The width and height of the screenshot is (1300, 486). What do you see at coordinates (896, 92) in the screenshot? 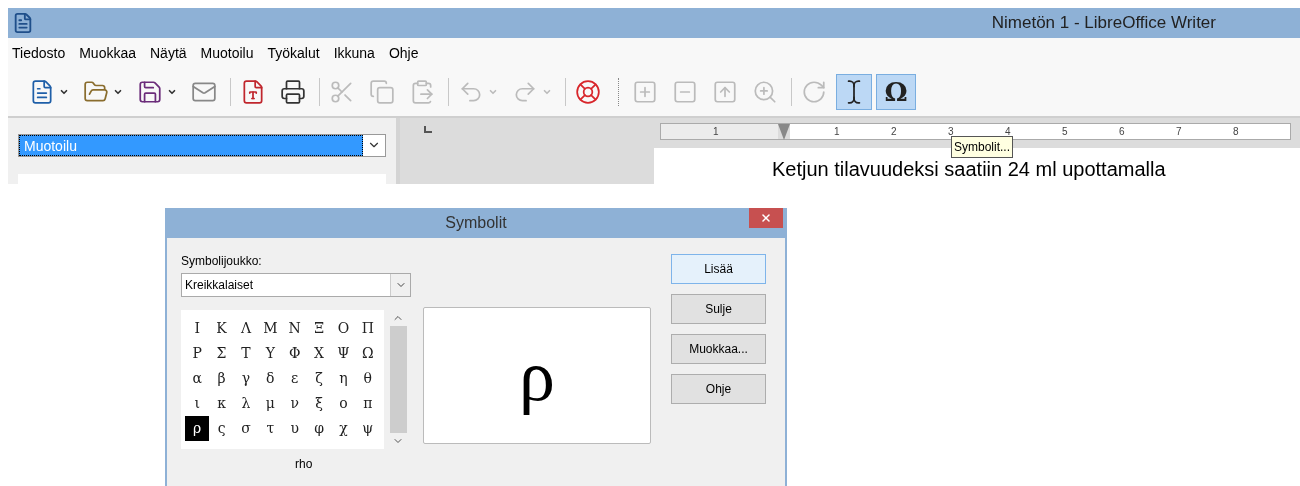
I see `symbol-button: Ω` at bounding box center [896, 92].